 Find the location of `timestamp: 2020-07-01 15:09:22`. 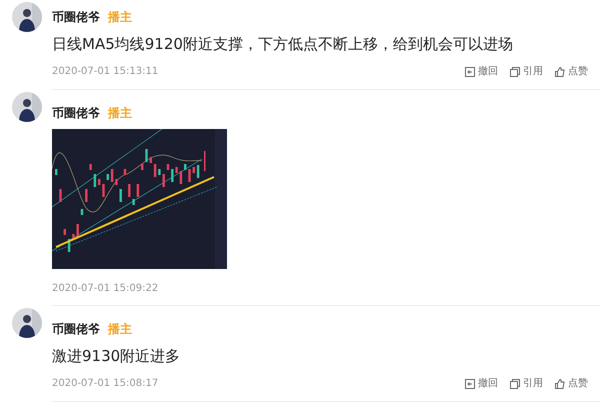

timestamp: 2020-07-01 15:09:22 is located at coordinates (105, 289).